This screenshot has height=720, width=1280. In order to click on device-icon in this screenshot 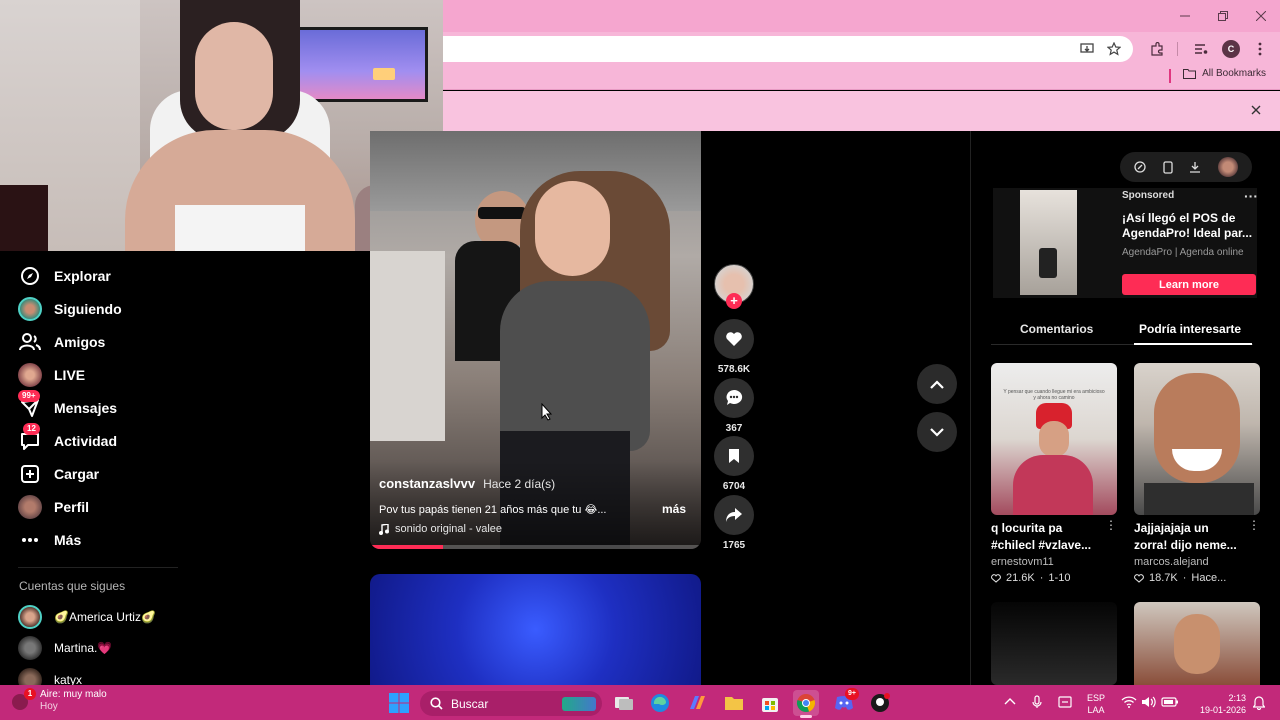, I will do `click(1168, 167)`.